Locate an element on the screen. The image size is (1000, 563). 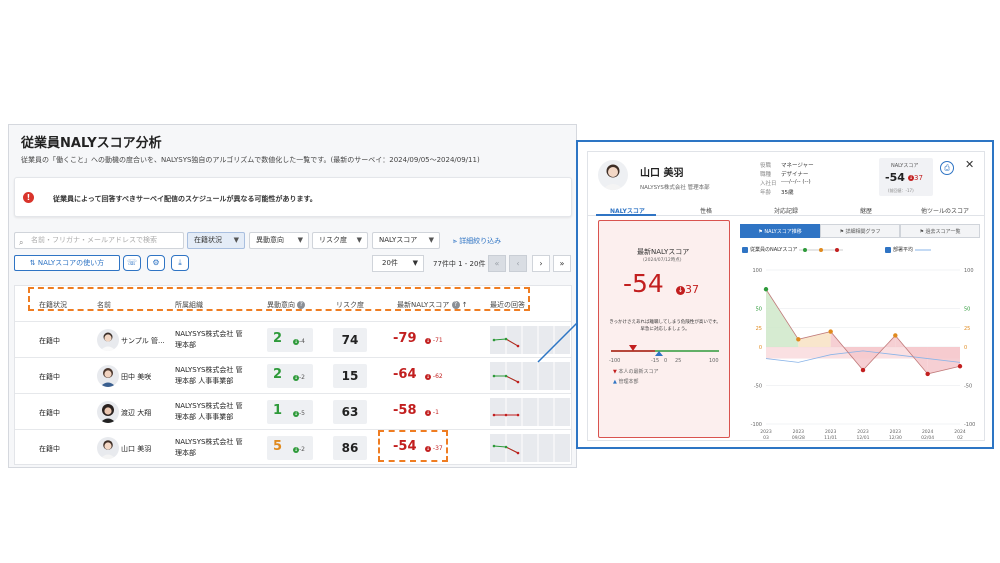
info-key: 役職 is located at coordinates (766, 166).